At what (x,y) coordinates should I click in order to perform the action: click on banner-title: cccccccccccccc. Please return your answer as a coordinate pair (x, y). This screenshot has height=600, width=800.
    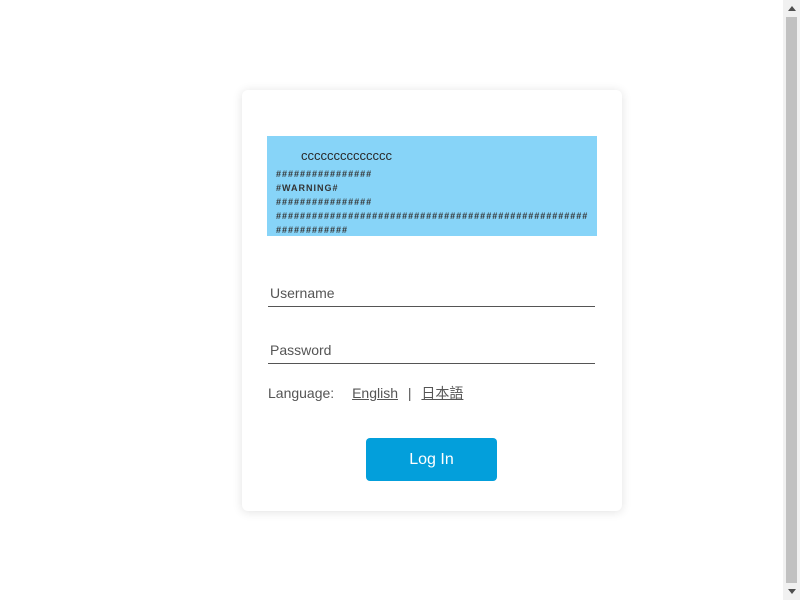
    Looking at the image, I should click on (346, 155).